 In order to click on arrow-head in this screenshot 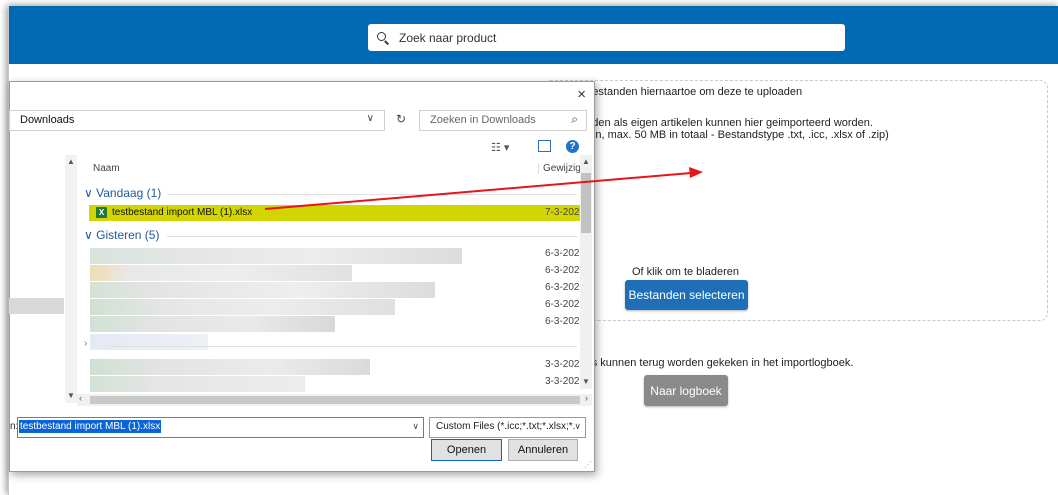, I will do `click(696, 172)`.